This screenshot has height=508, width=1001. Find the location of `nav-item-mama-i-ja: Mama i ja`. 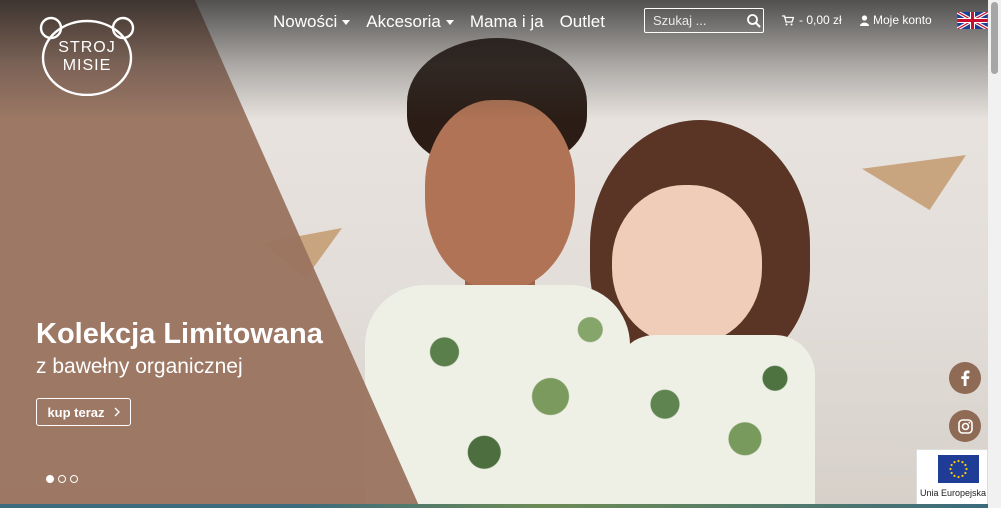

nav-item-mama-i-ja: Mama i ja is located at coordinates (507, 22).